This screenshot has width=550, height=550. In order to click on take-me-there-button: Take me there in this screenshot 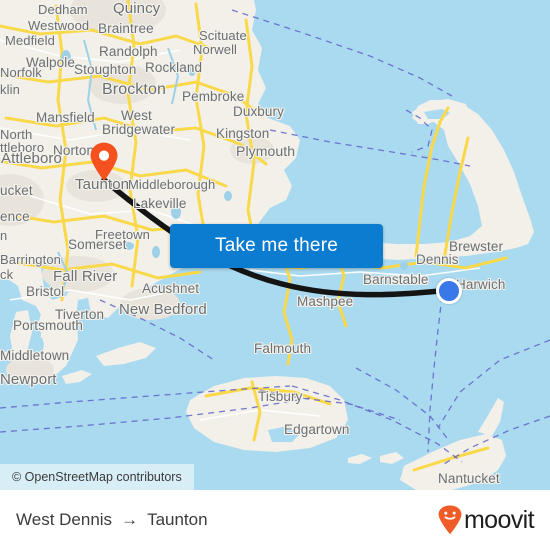, I will do `click(276, 246)`.